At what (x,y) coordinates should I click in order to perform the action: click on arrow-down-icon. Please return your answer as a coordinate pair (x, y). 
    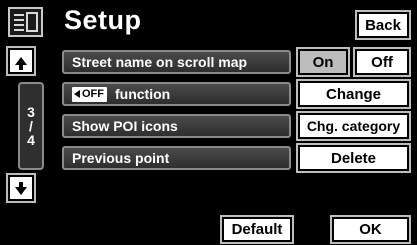
    Looking at the image, I should click on (21, 188).